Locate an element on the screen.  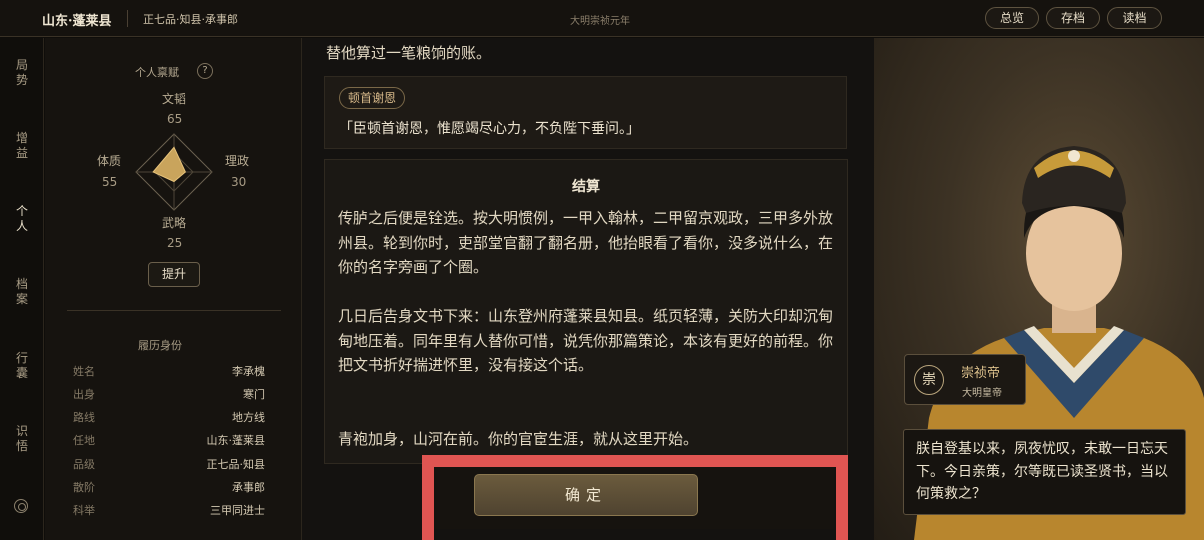
nav-item-inventory: 行 囊 is located at coordinates (22, 366).